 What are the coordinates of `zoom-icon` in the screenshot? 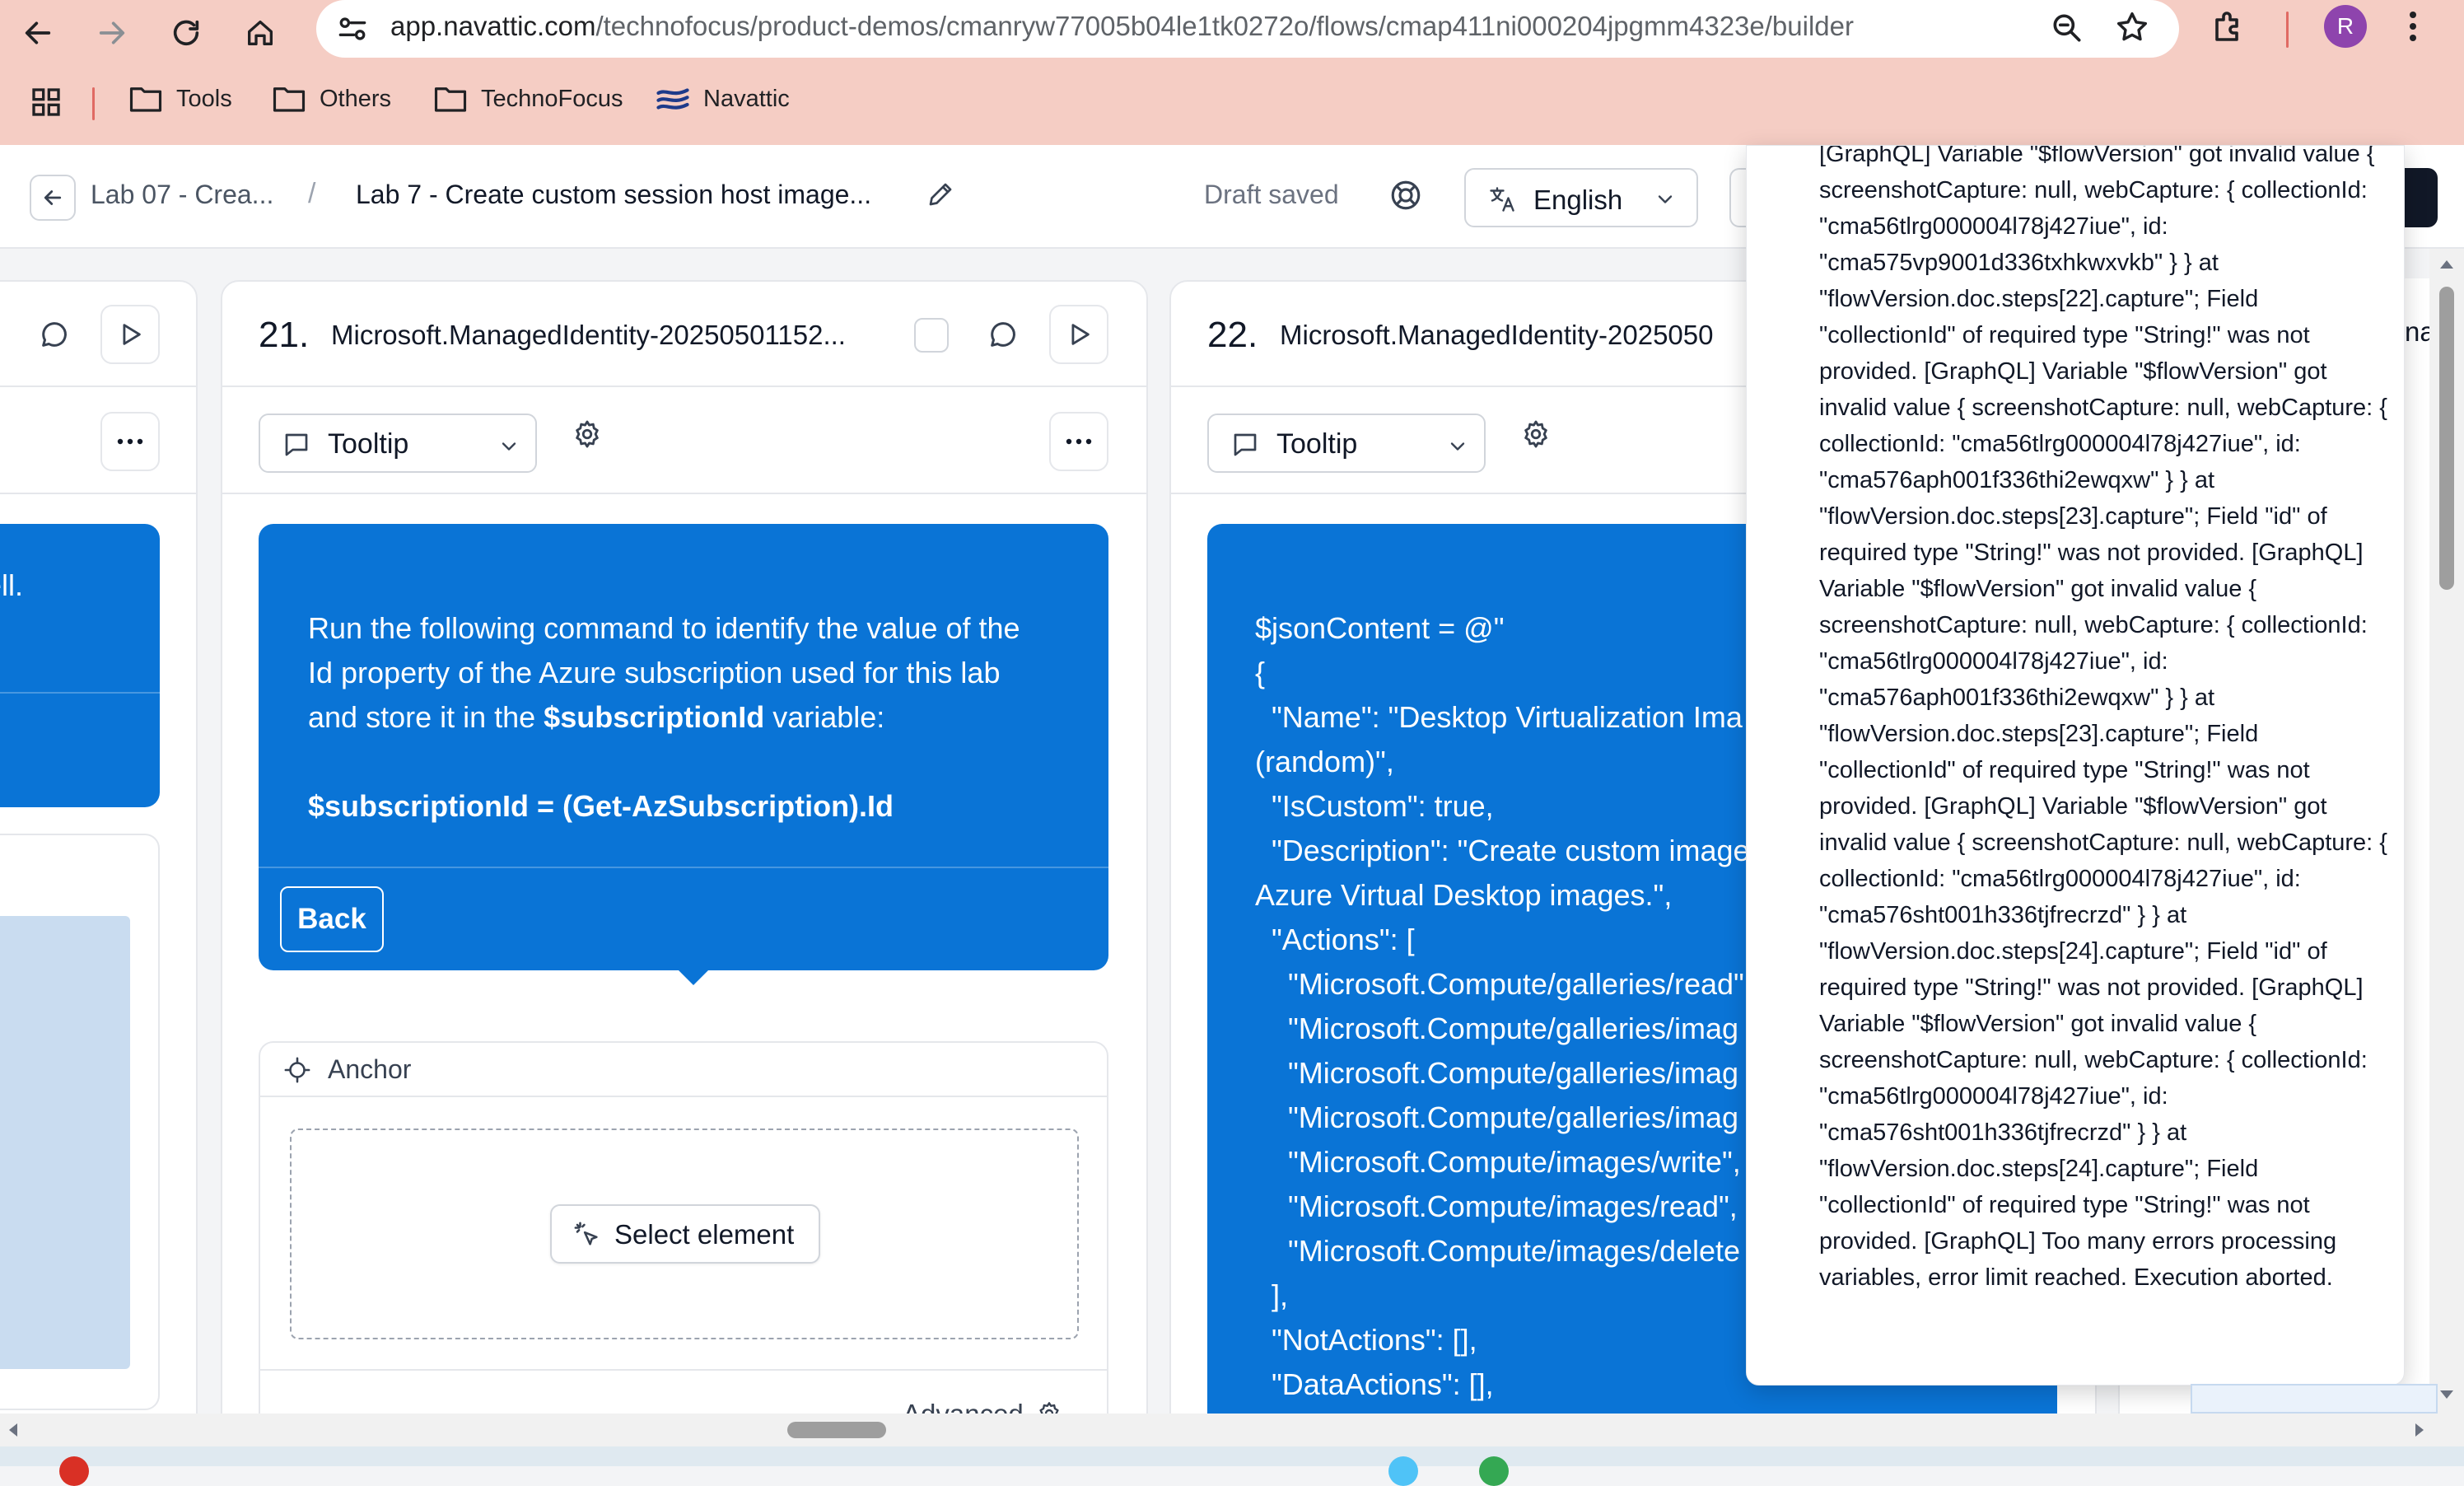 It's located at (2067, 28).